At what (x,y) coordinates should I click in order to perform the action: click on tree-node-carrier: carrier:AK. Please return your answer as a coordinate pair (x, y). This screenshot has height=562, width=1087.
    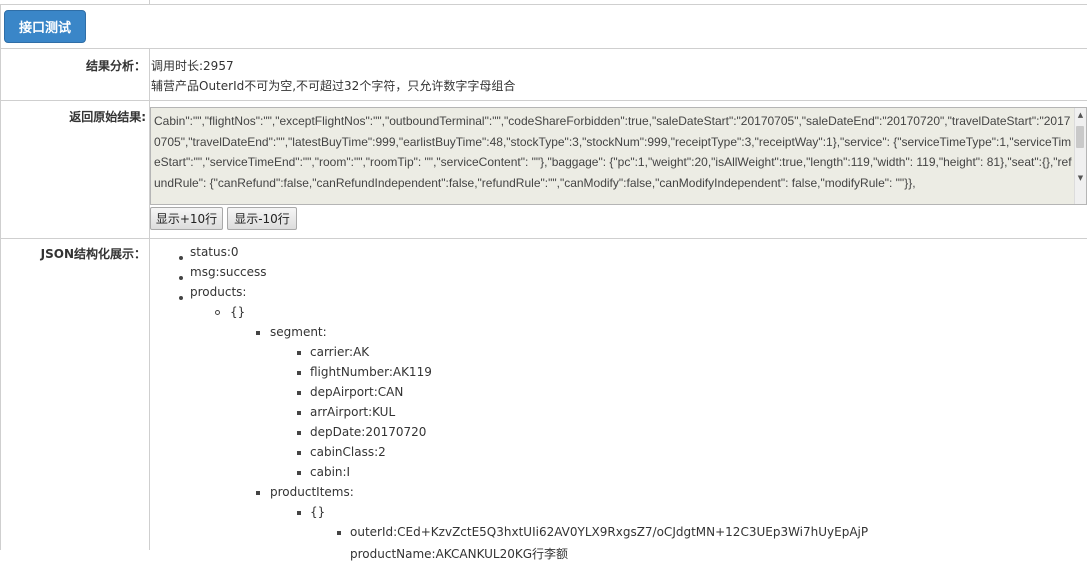
    Looking at the image, I should click on (340, 352).